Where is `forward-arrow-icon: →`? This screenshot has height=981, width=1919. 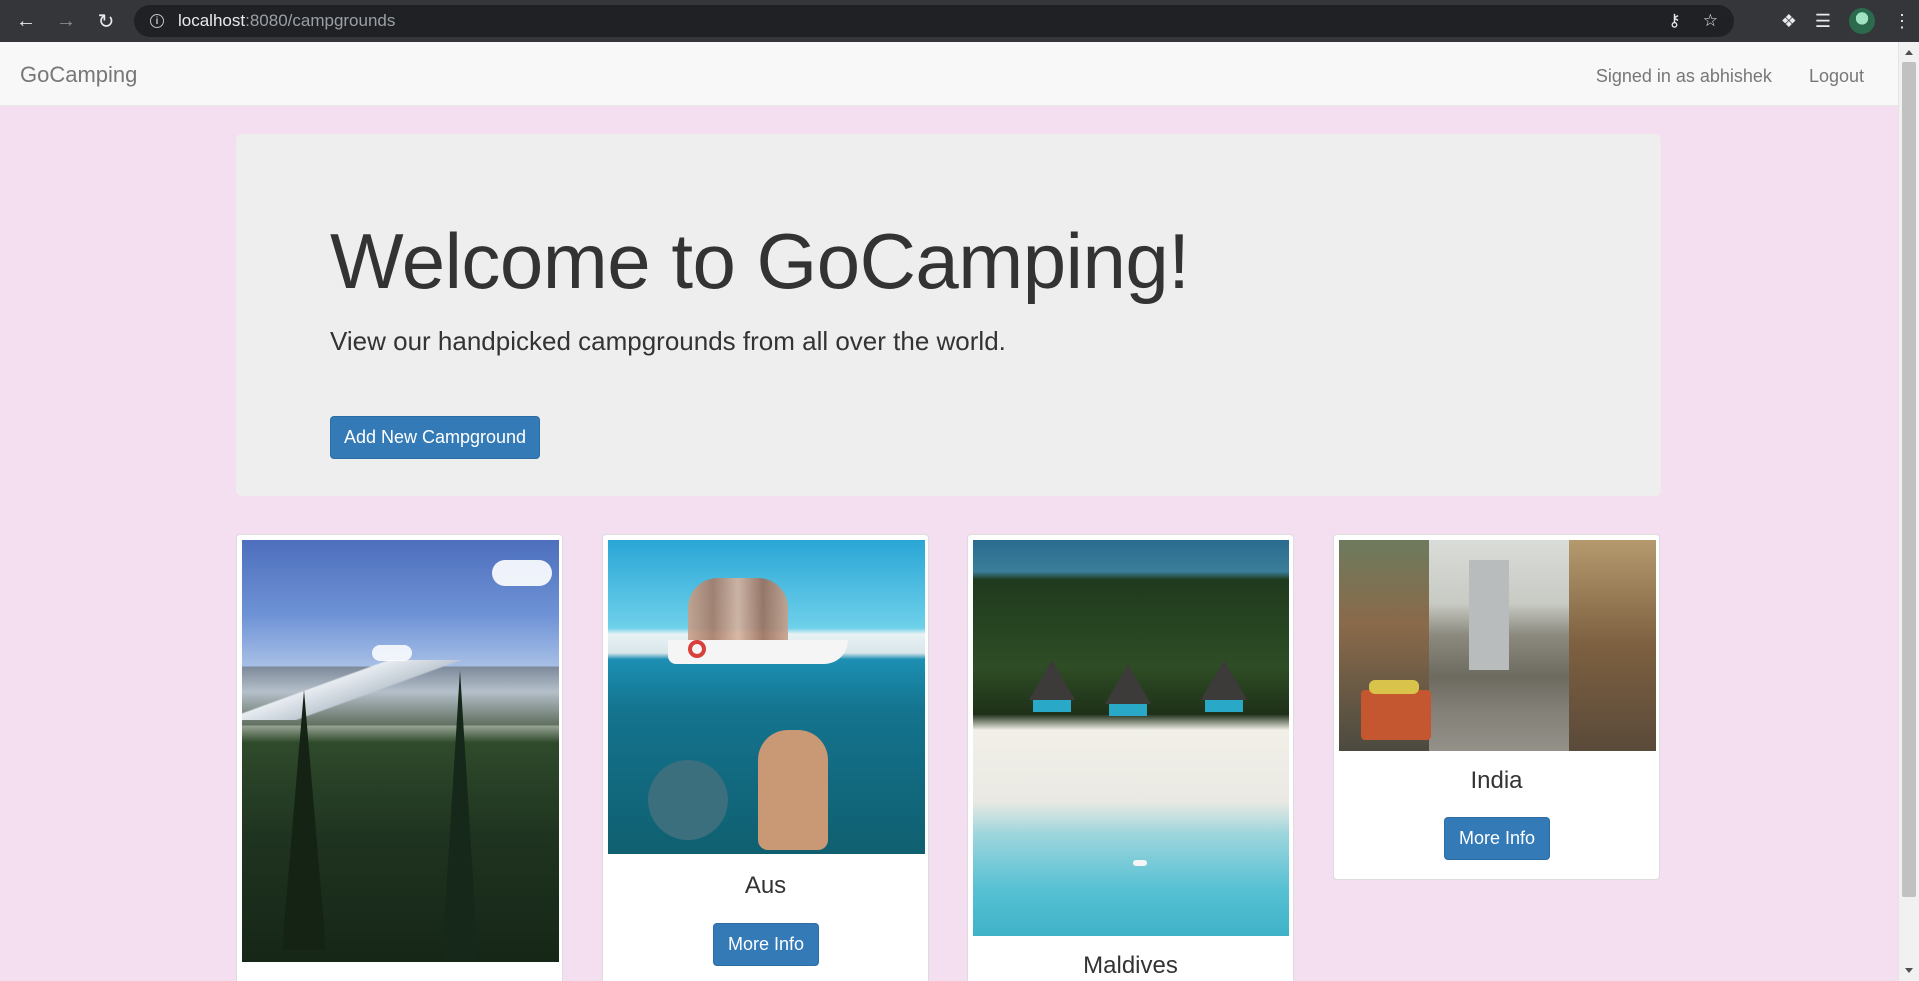 forward-arrow-icon: → is located at coordinates (66, 21).